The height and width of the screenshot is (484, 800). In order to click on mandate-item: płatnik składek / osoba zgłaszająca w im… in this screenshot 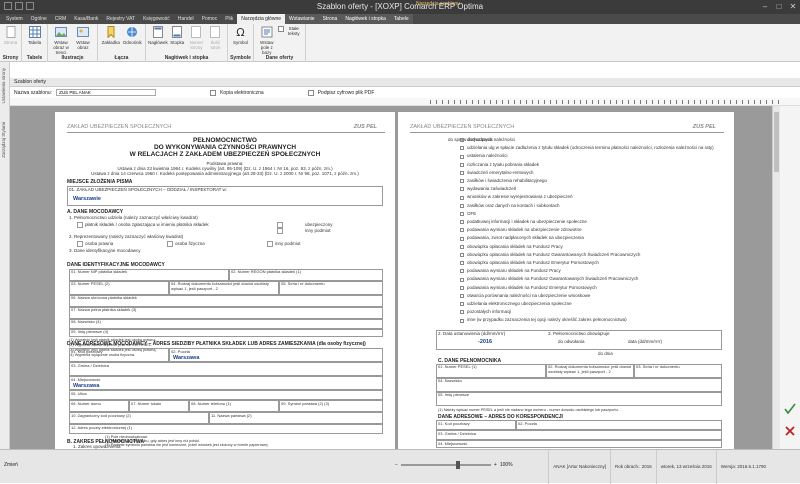, I will do `click(147, 224)`.